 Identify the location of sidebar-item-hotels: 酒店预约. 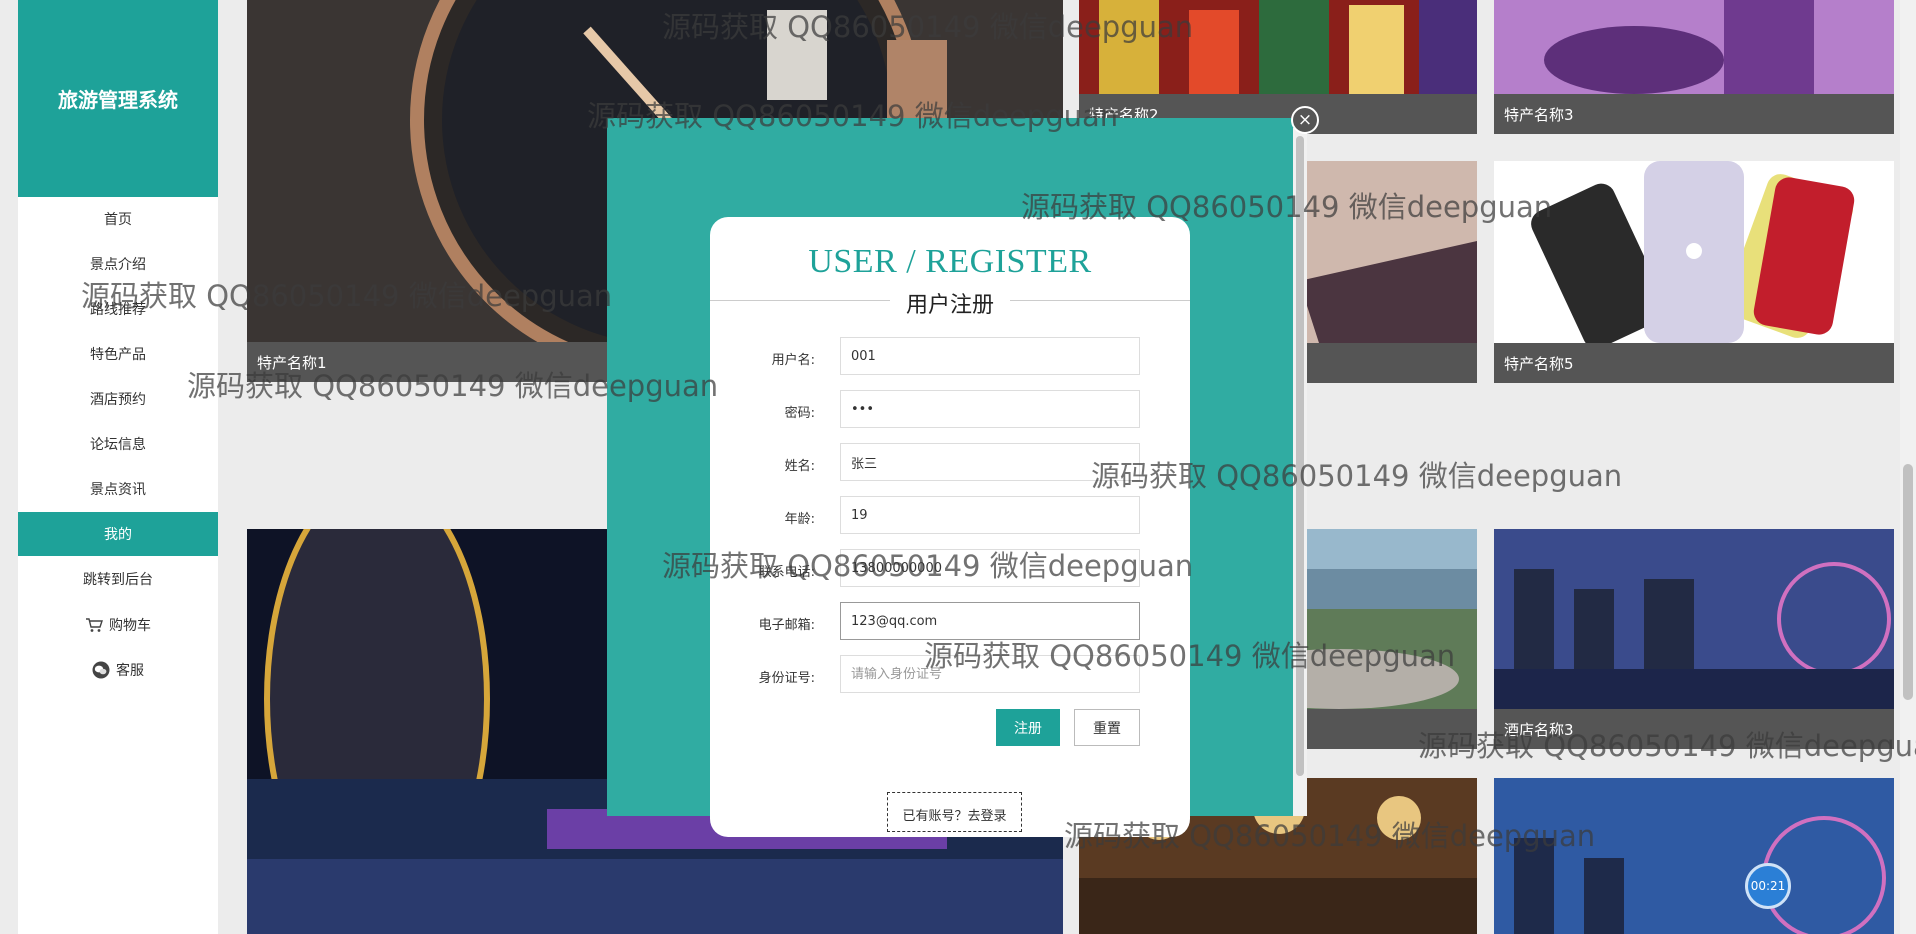
(118, 399).